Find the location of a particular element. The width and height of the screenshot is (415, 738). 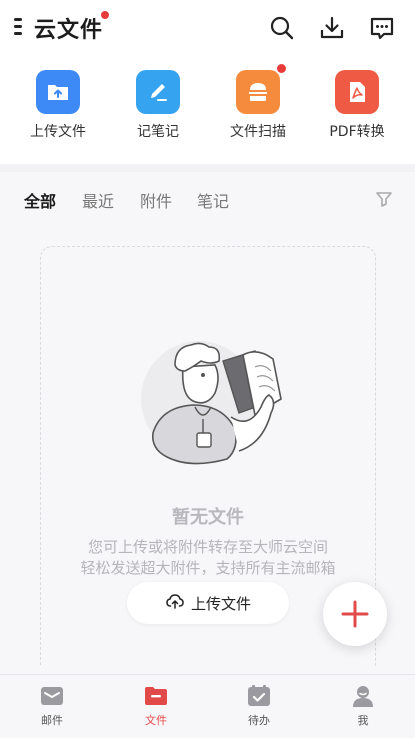

folder-icon is located at coordinates (156, 696).